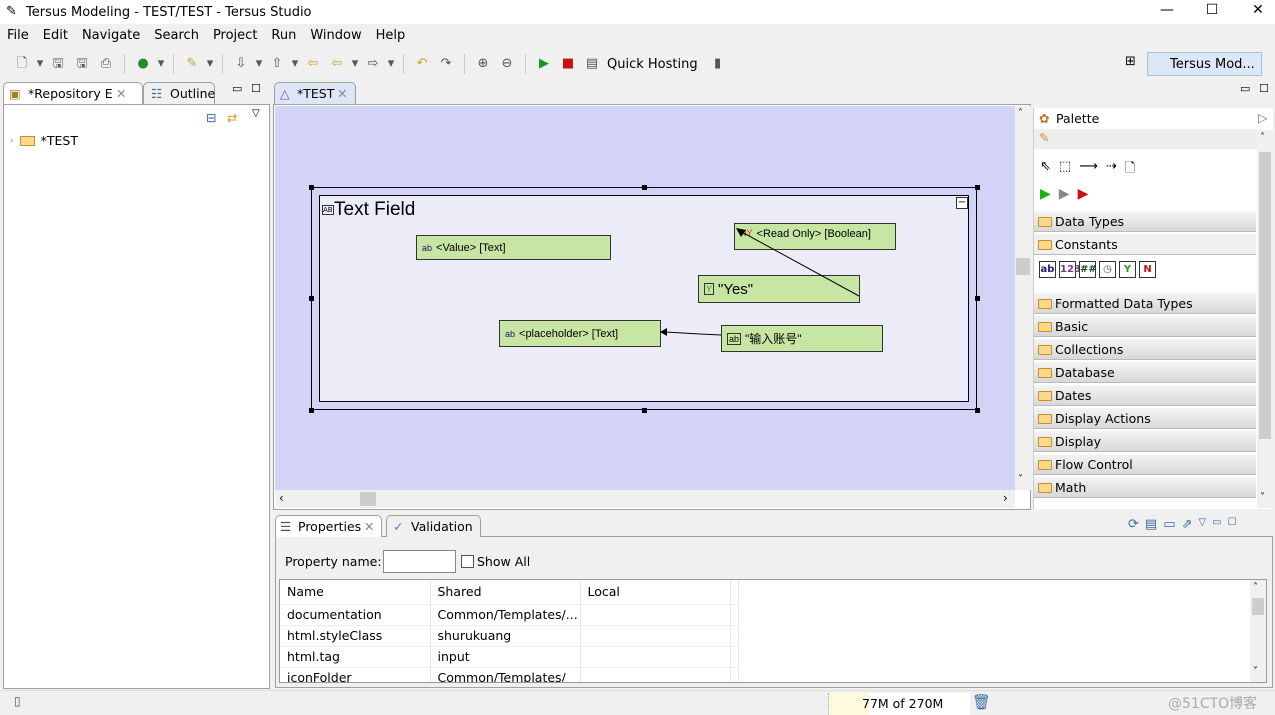  Describe the element at coordinates (55, 36) in the screenshot. I see `menu-edit: Edit` at that location.